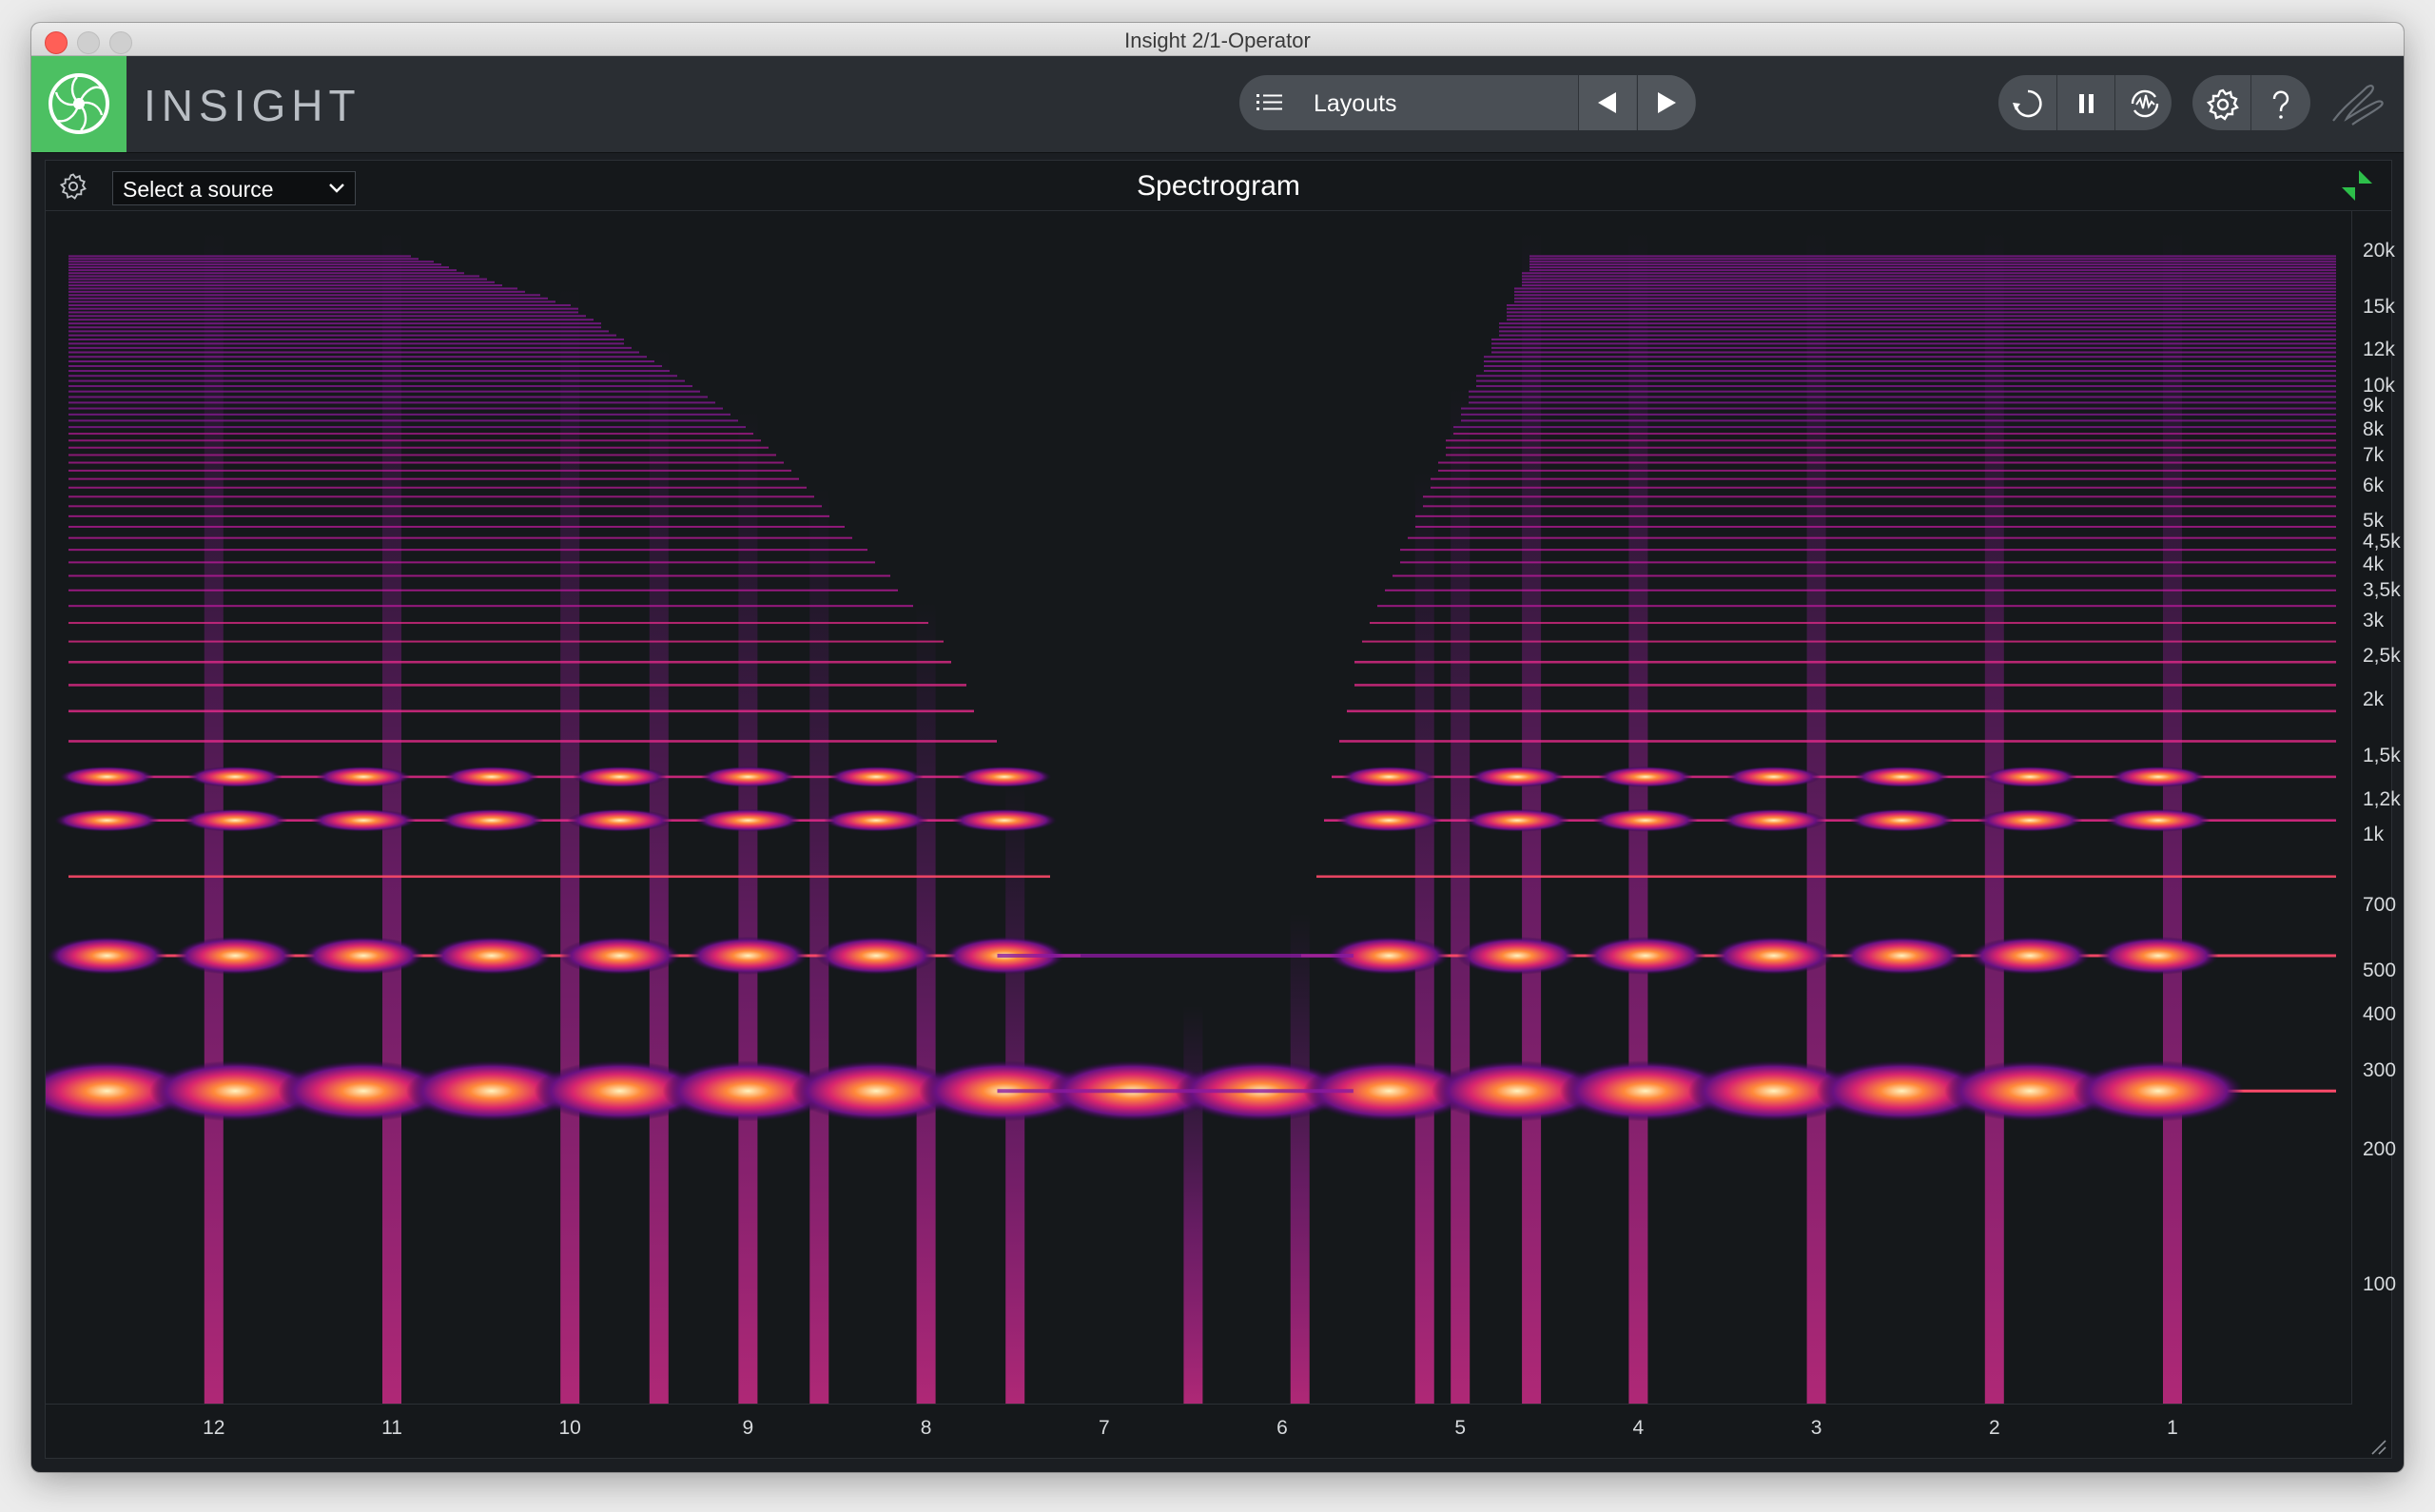 The width and height of the screenshot is (2435, 1512). What do you see at coordinates (1269, 102) in the screenshot?
I see `list-menu-icon` at bounding box center [1269, 102].